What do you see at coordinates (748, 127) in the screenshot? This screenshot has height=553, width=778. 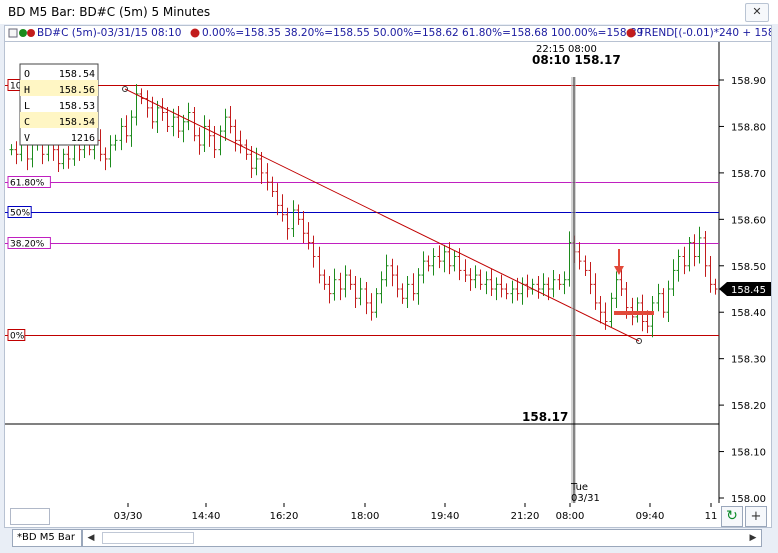 I see `price-tick-label: 158.80` at bounding box center [748, 127].